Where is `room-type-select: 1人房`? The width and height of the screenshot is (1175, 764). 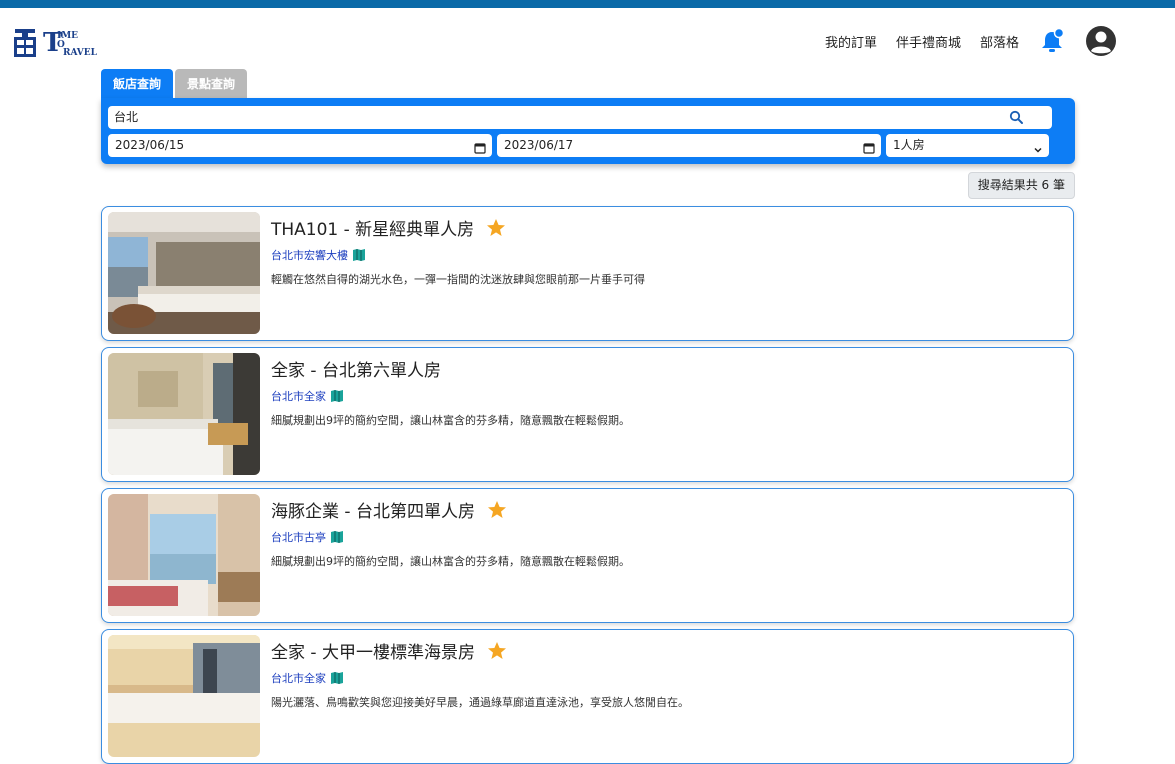 room-type-select: 1人房 is located at coordinates (967, 145).